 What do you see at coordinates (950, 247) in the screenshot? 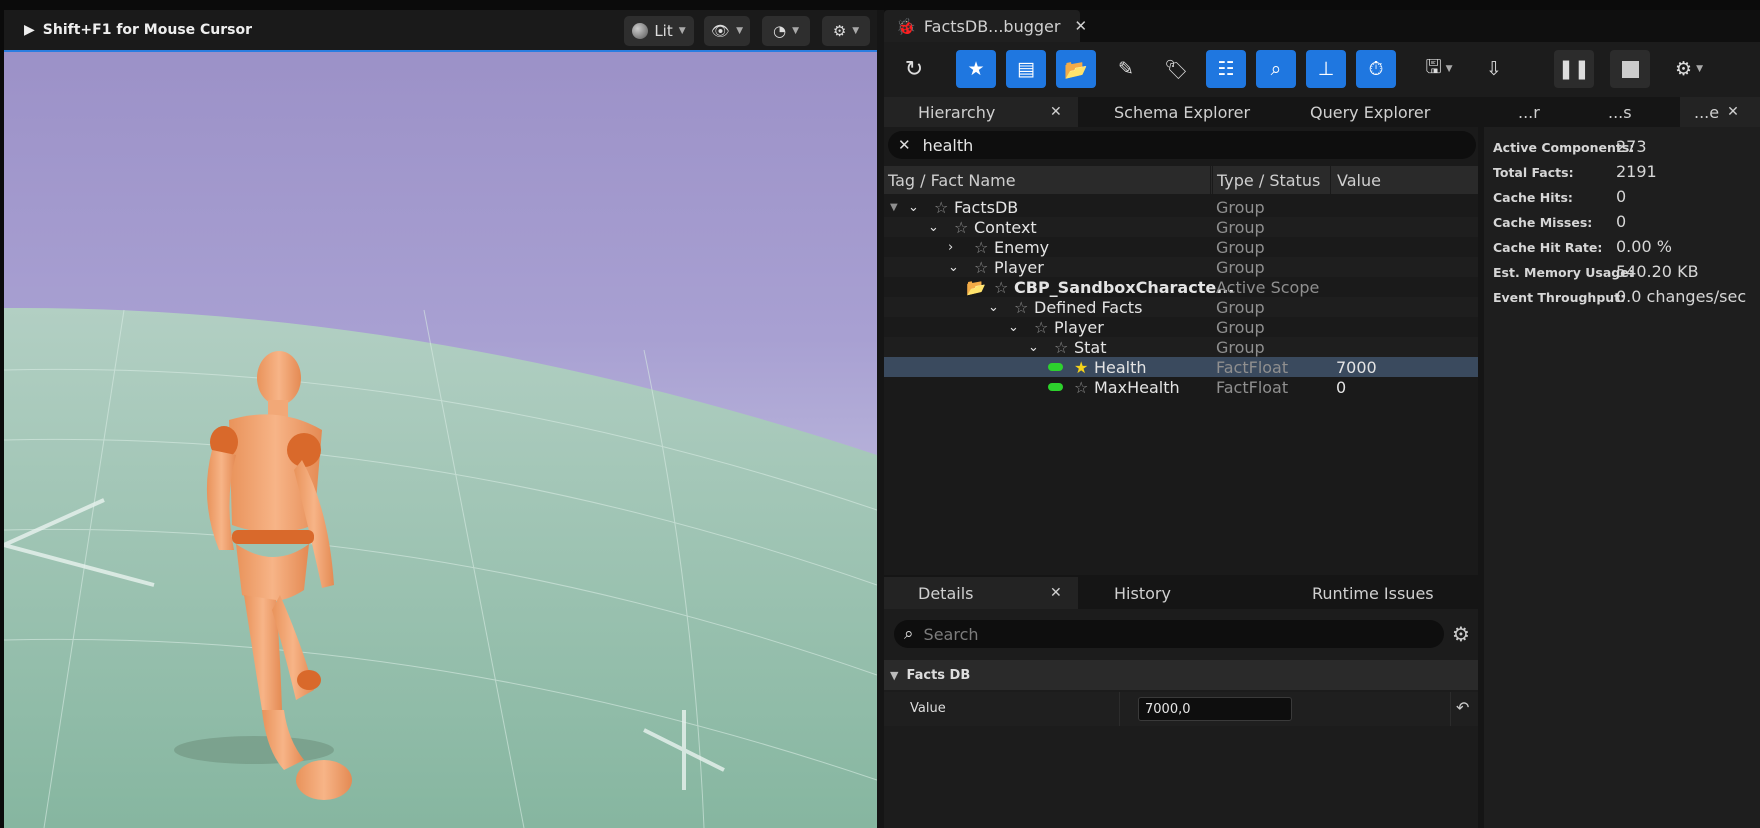
I see `chevron-right-icon: ›` at bounding box center [950, 247].